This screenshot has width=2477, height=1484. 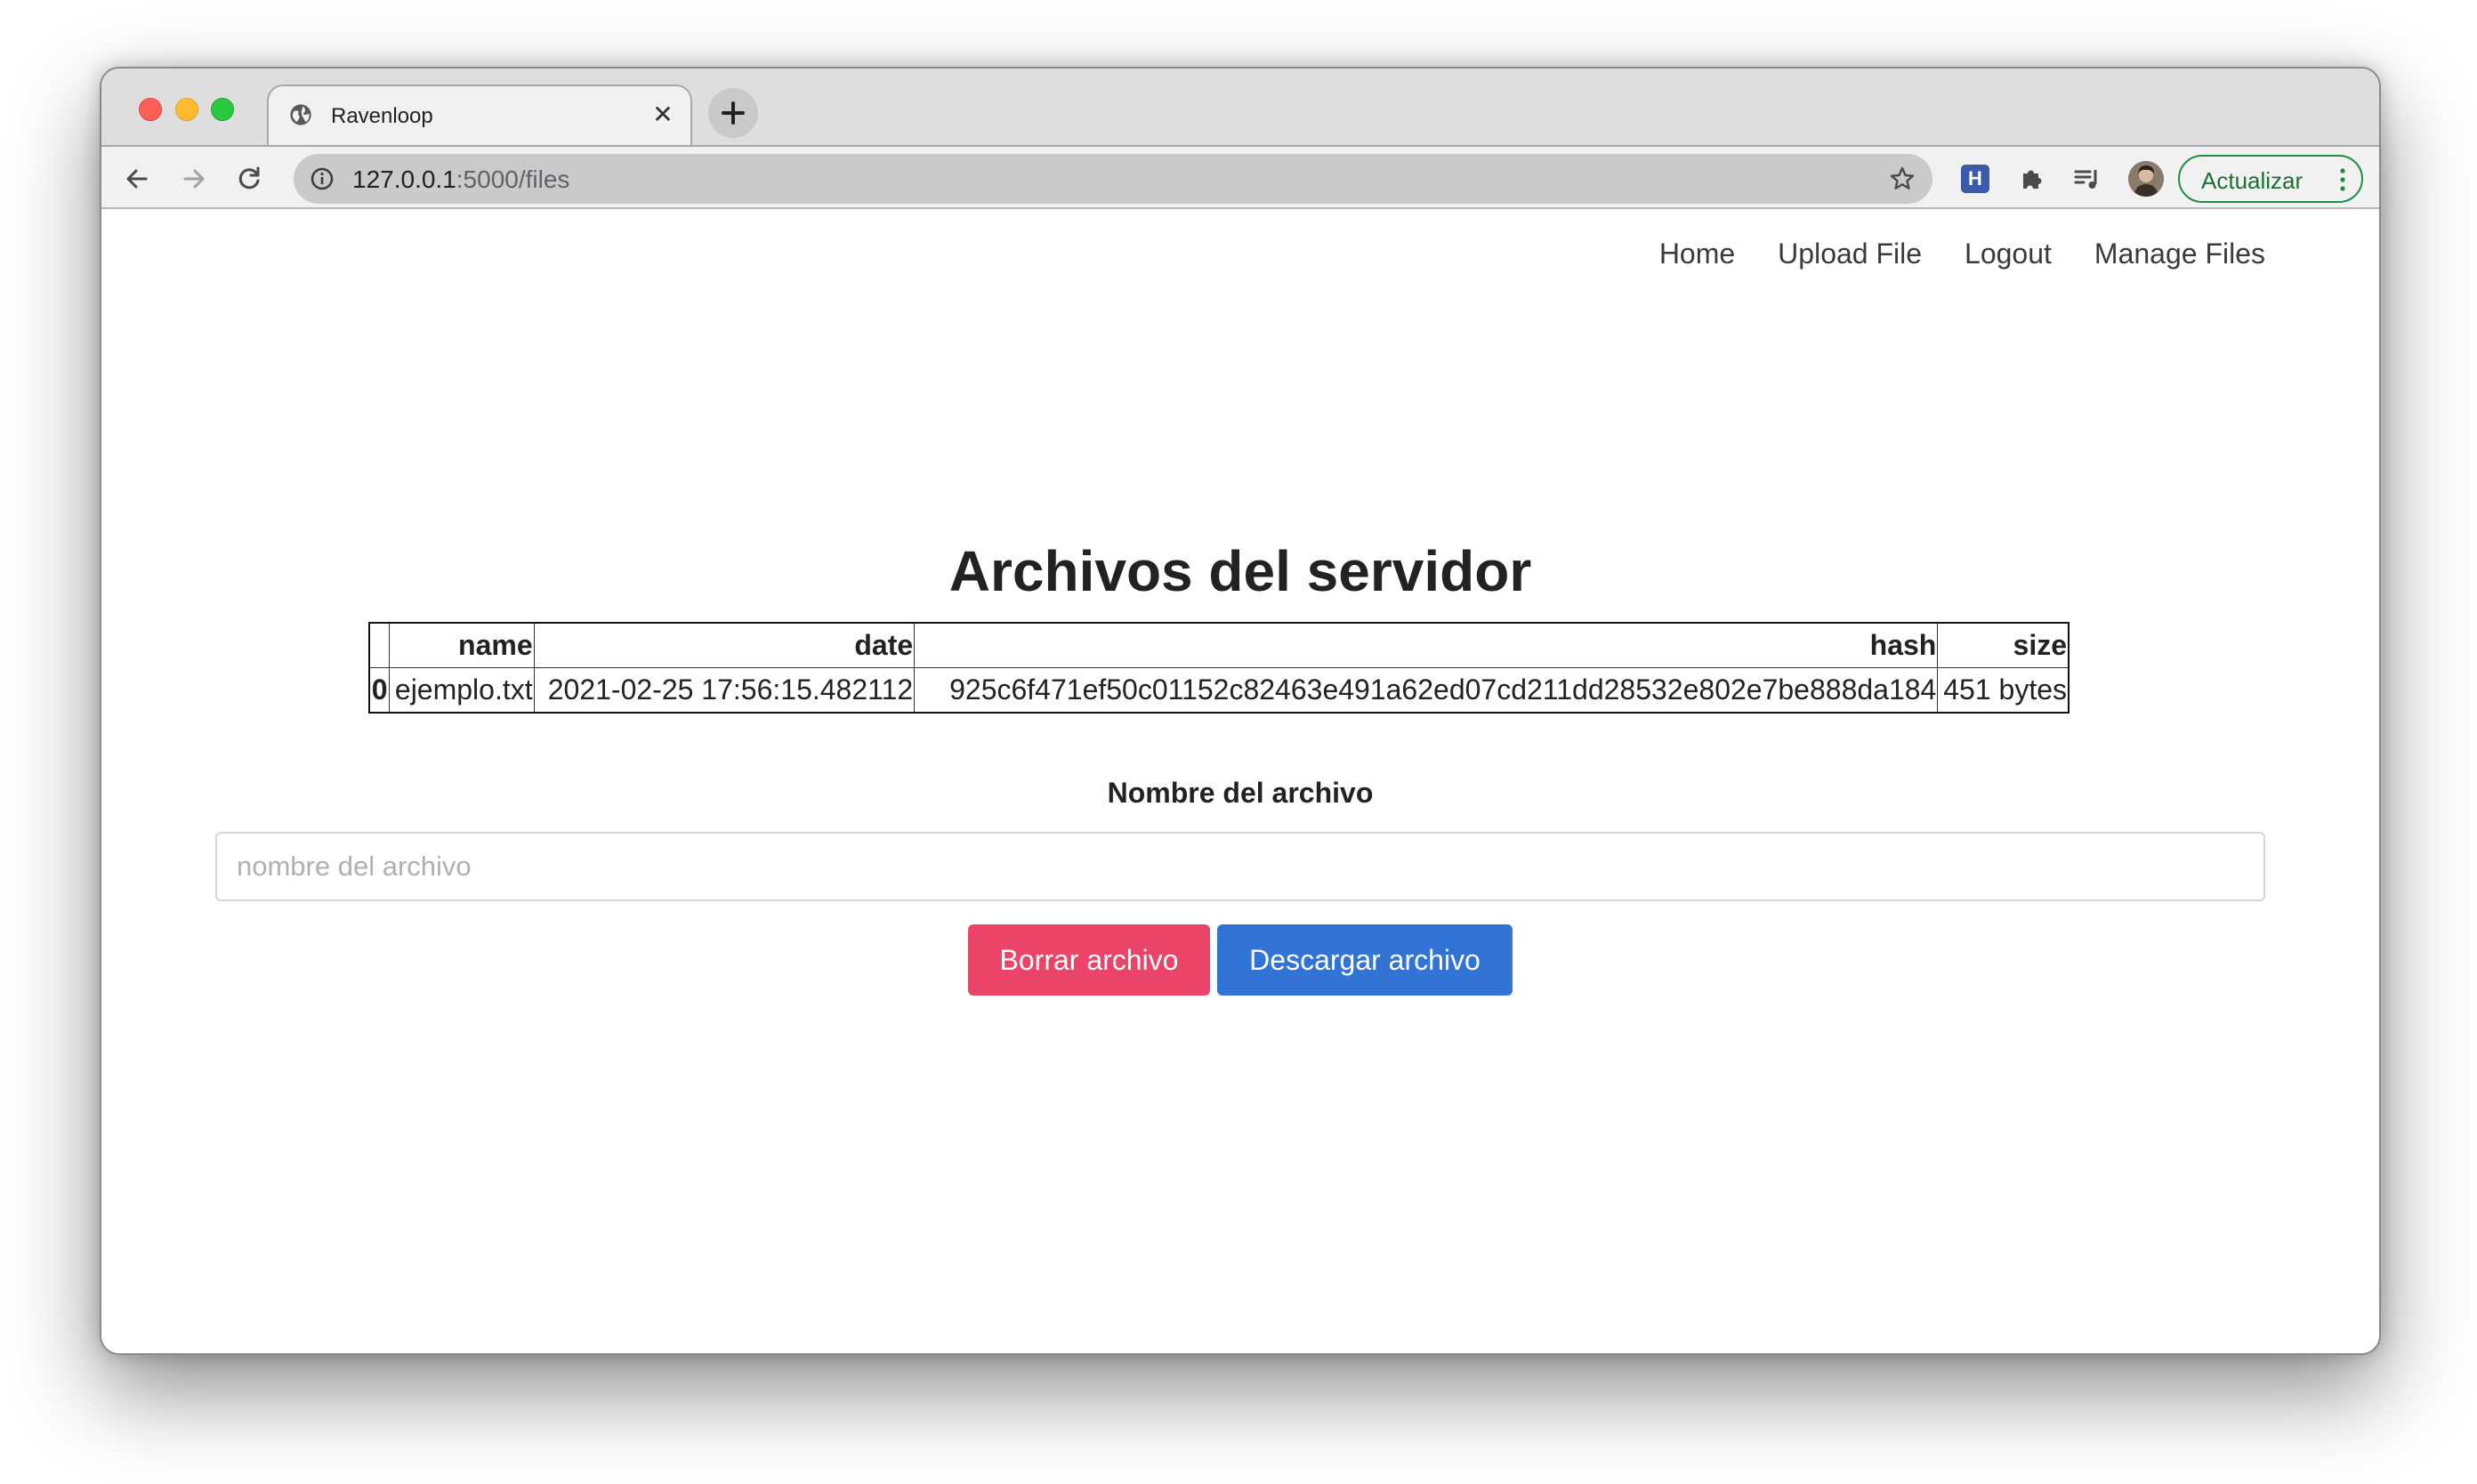 I want to click on more-vert-icon, so click(x=2342, y=179).